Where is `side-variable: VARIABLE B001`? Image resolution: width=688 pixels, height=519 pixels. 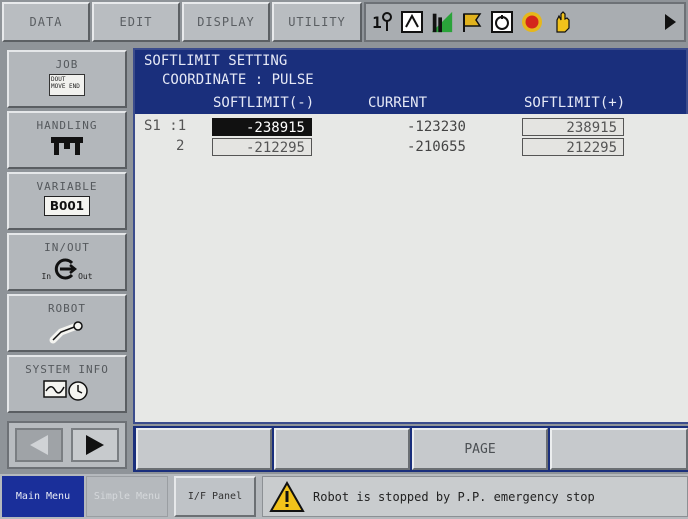
side-variable: VARIABLE B001 is located at coordinates (67, 201).